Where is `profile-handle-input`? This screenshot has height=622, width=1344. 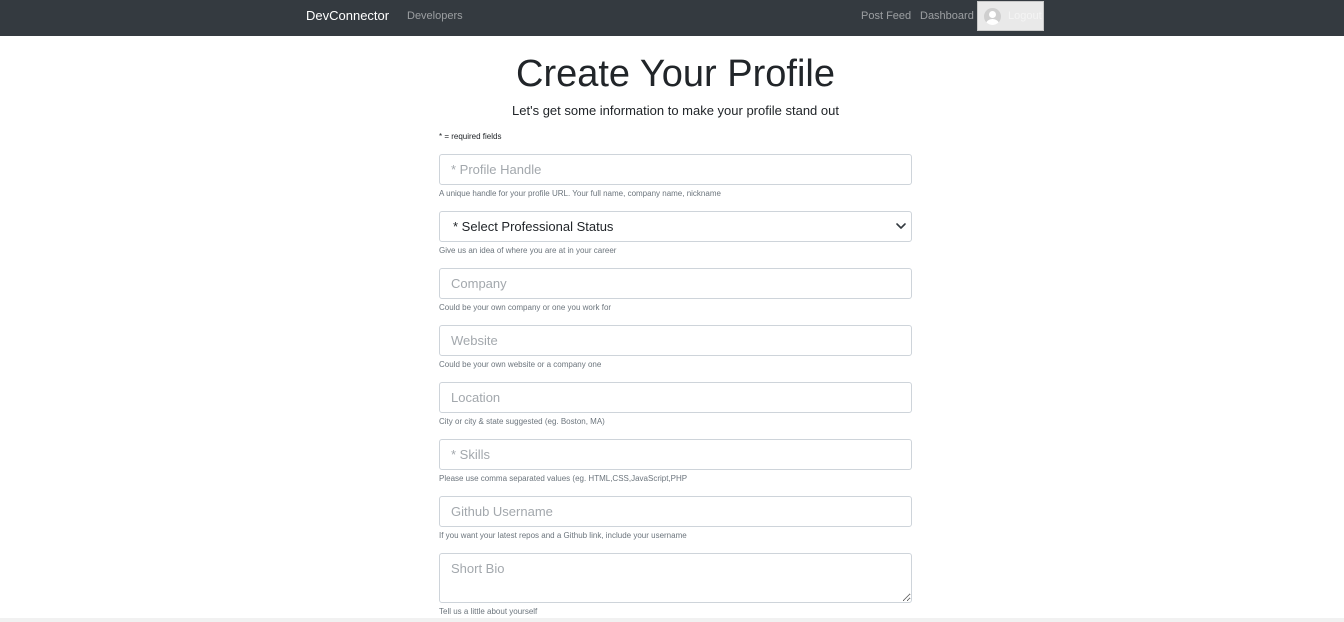 profile-handle-input is located at coordinates (675, 169).